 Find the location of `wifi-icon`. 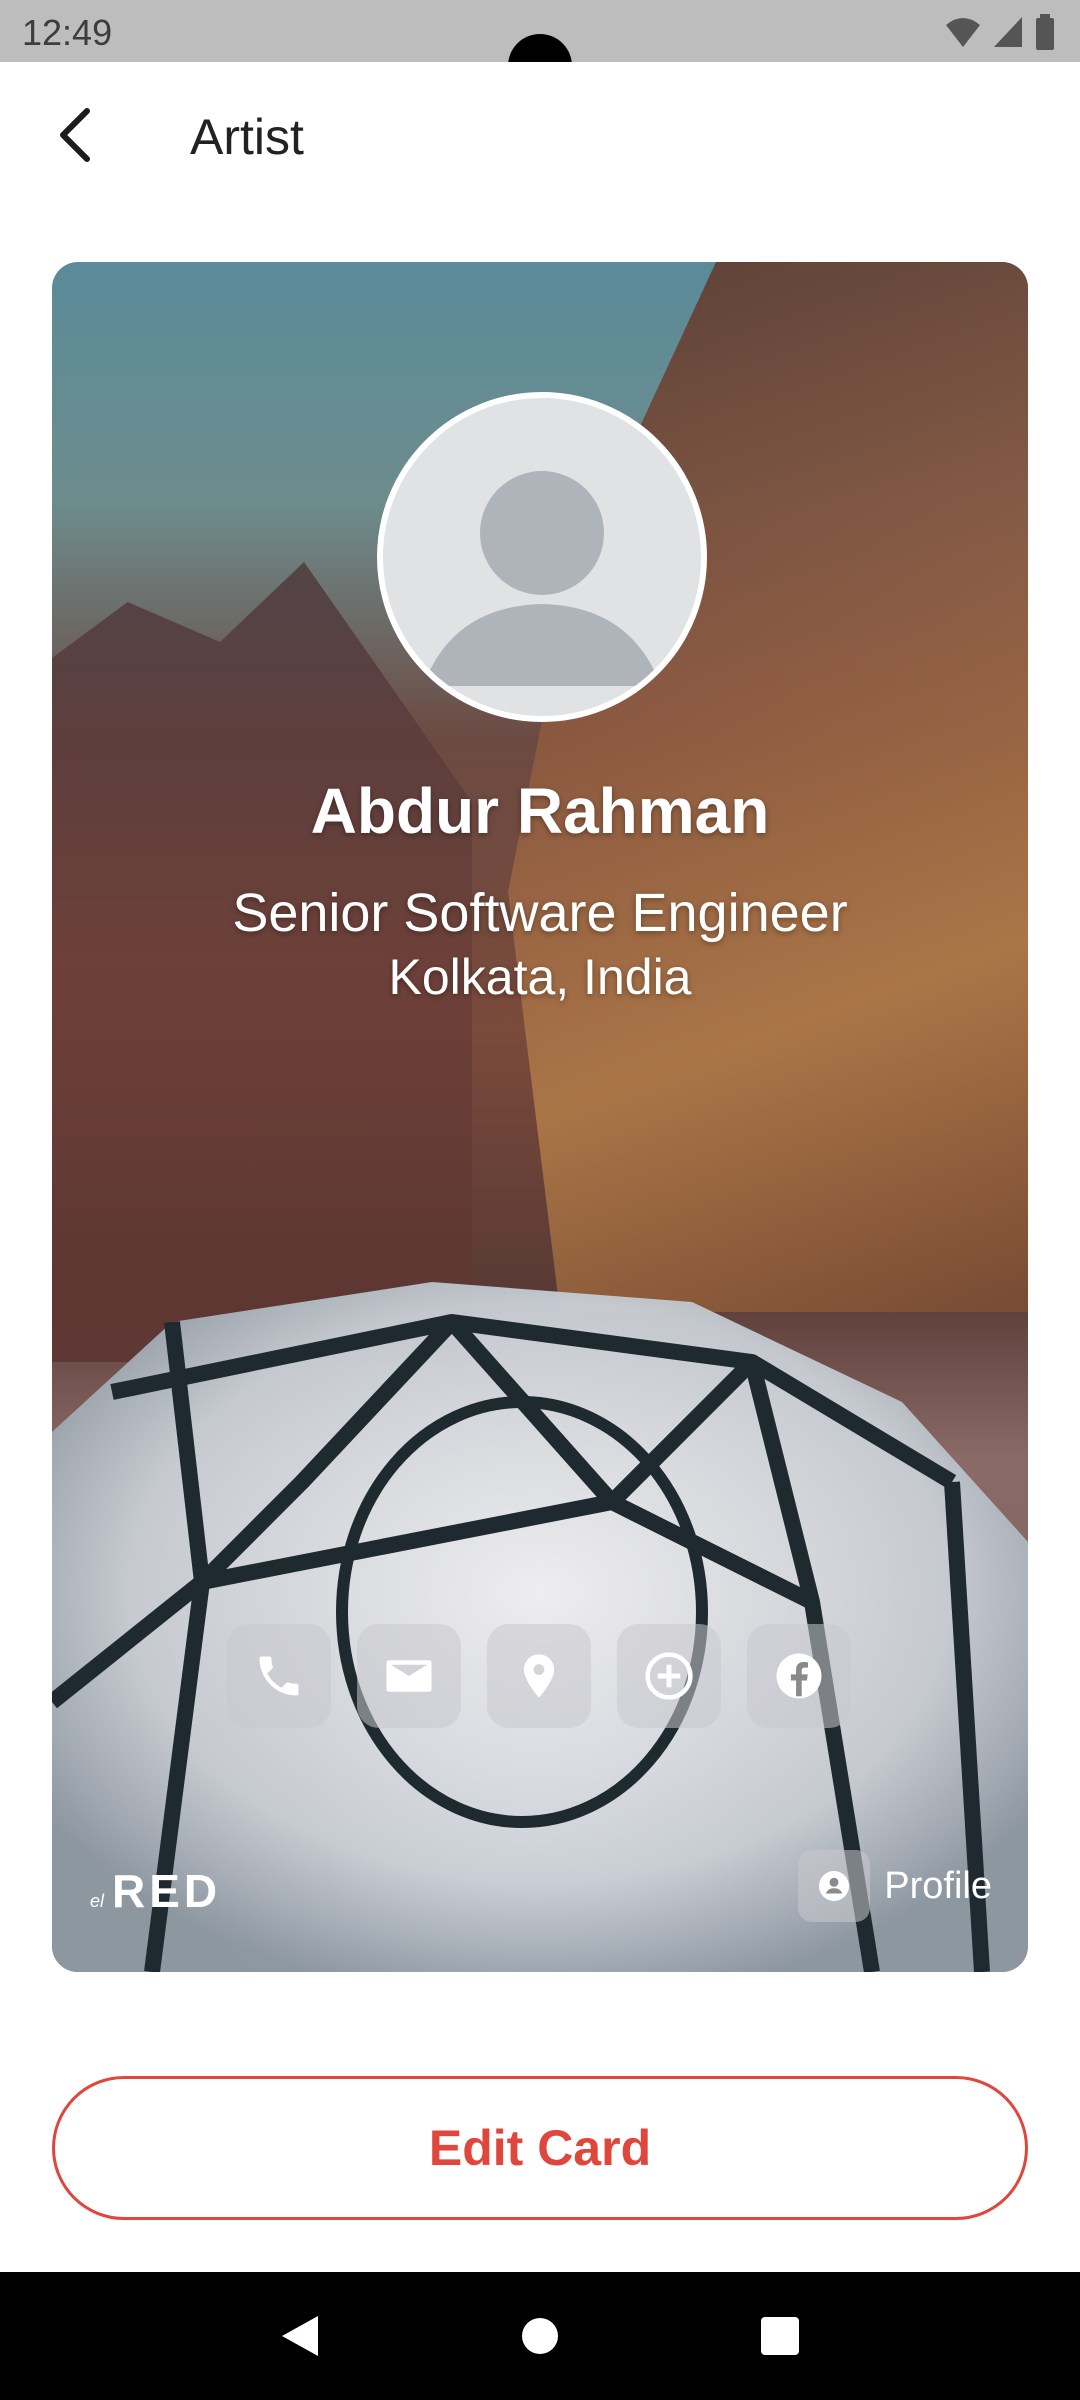

wifi-icon is located at coordinates (963, 32).